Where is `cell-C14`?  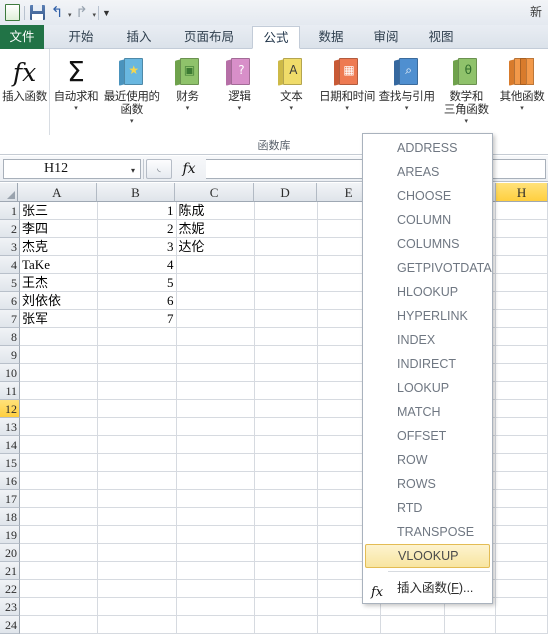 cell-C14 is located at coordinates (216, 444).